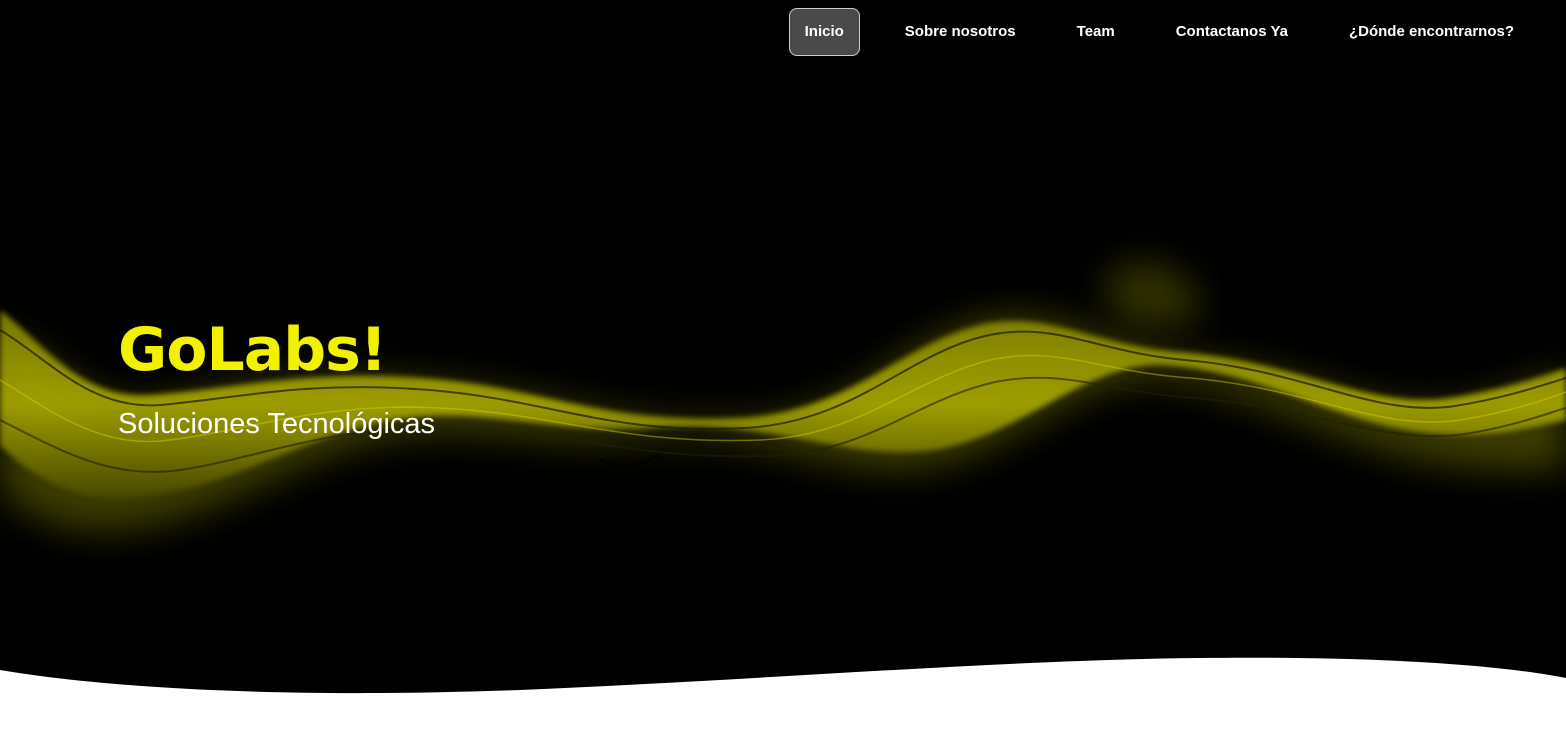 Image resolution: width=1566 pixels, height=740 pixels. What do you see at coordinates (960, 32) in the screenshot?
I see `nav-item-sobre-nosotros: Sobre nosotros` at bounding box center [960, 32].